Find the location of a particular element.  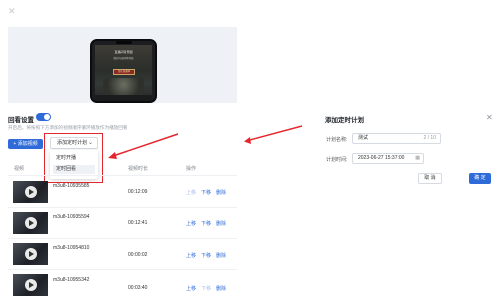

replay-toggle is located at coordinates (43, 117).